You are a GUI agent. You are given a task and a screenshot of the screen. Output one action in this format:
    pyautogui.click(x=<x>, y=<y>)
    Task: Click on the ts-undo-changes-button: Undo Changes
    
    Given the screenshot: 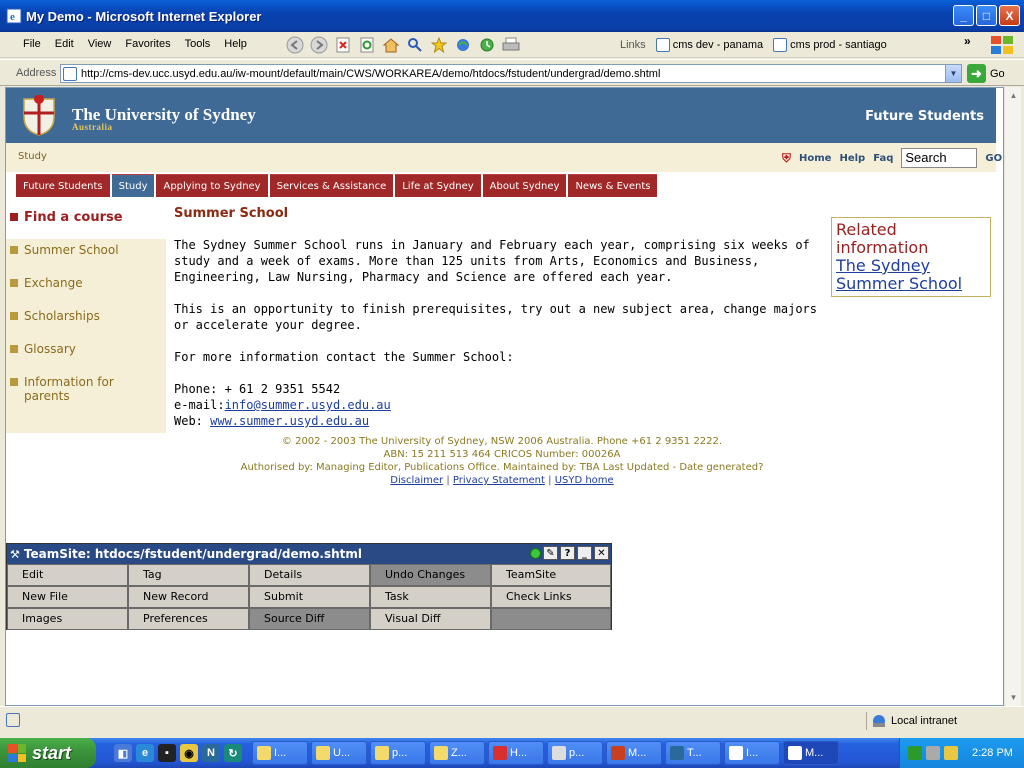 What is the action you would take?
    pyautogui.click(x=430, y=575)
    